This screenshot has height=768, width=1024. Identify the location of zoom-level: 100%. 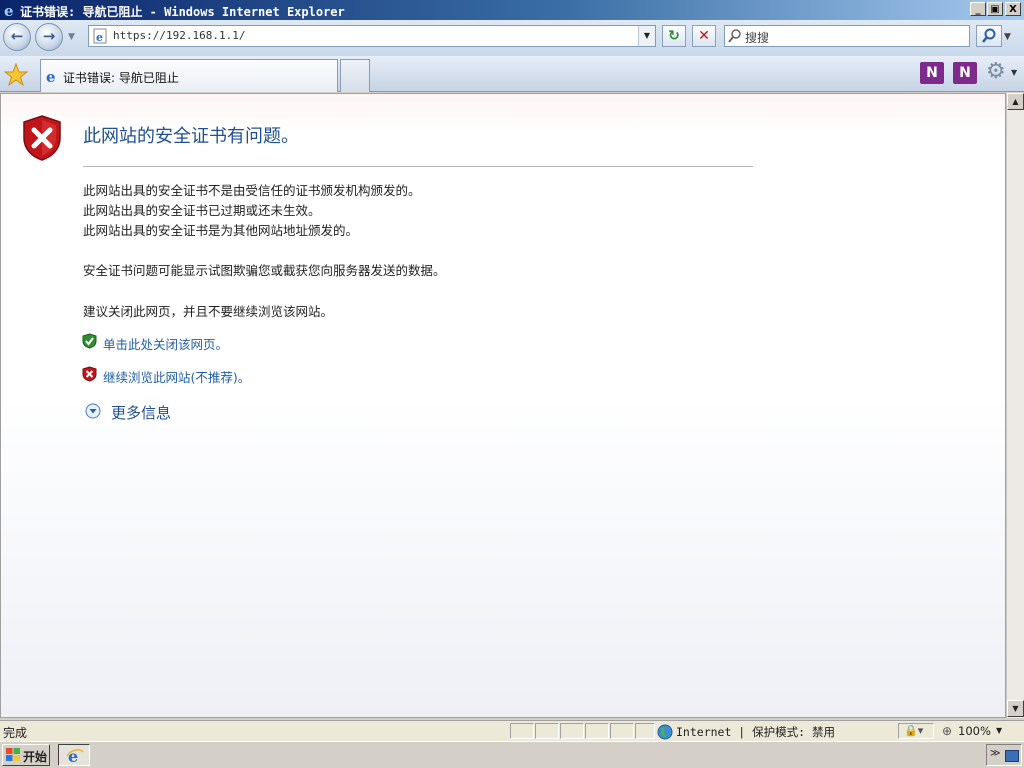
(974, 731).